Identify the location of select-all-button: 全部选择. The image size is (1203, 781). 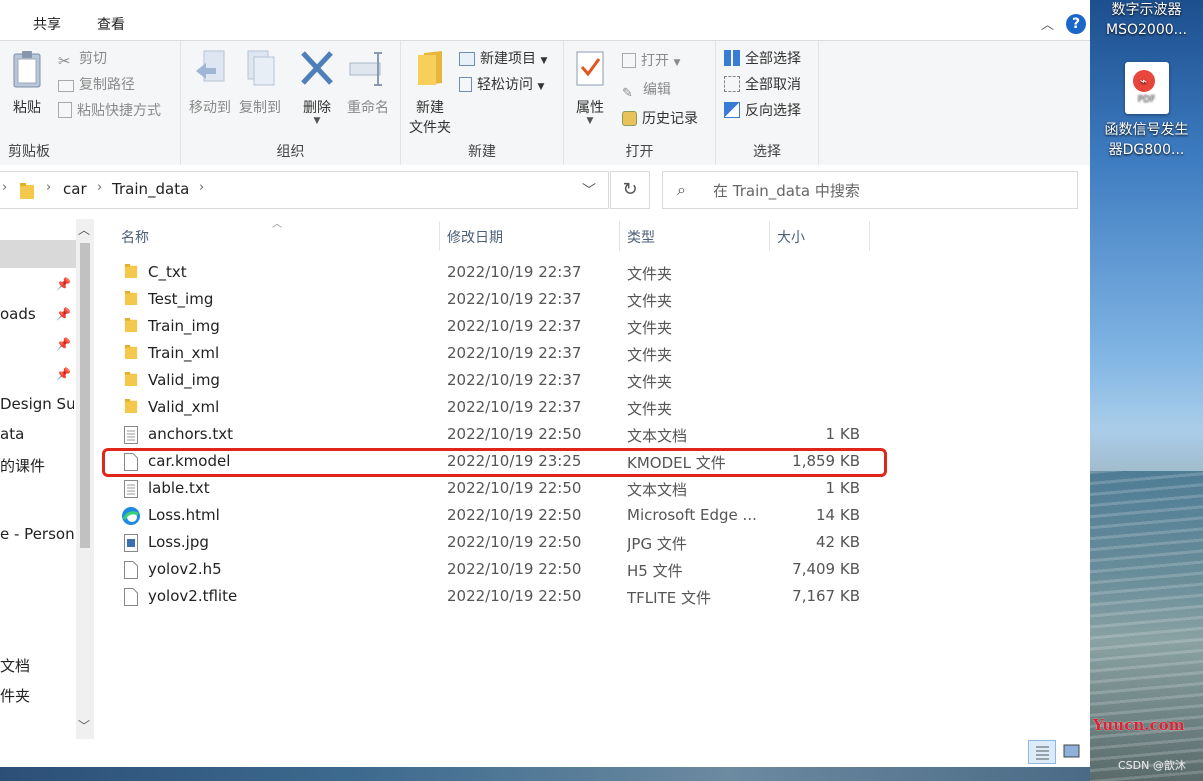
(762, 59).